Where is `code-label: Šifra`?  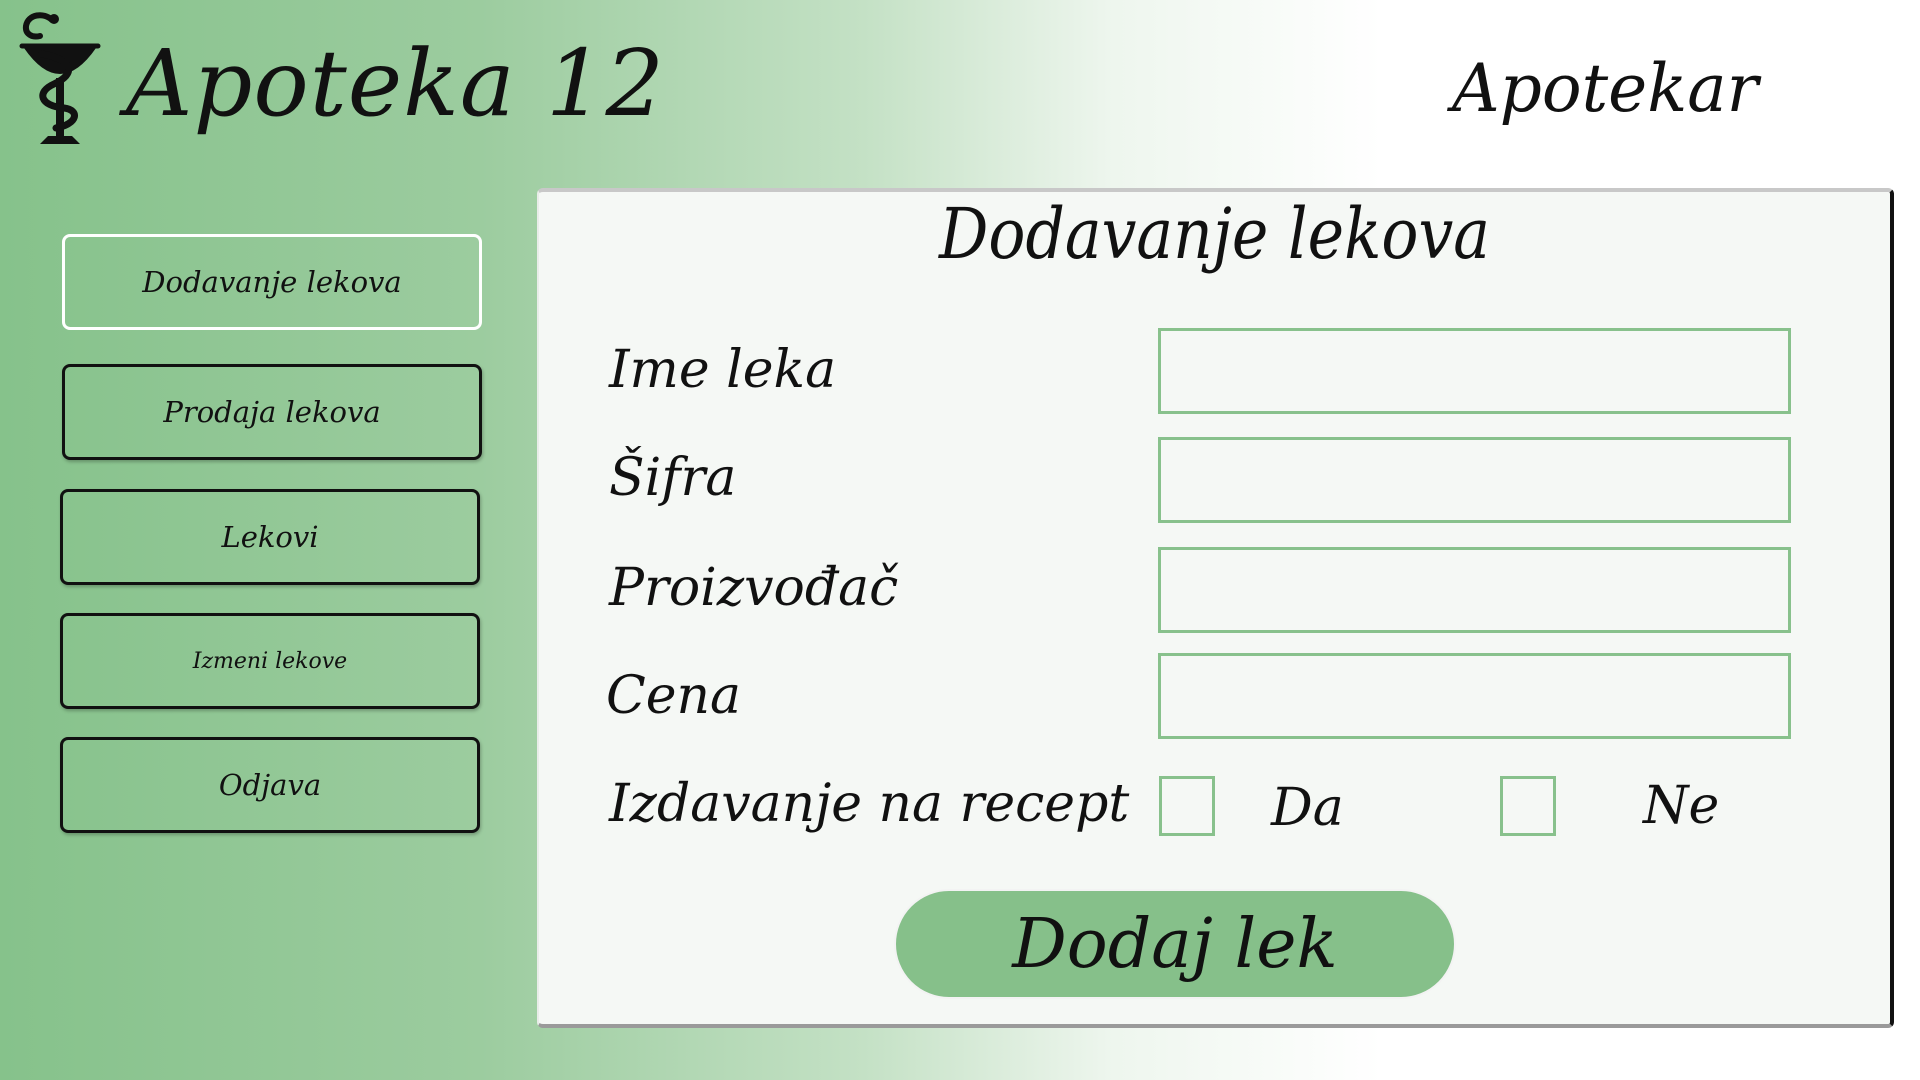
code-label: Šifra is located at coordinates (673, 478).